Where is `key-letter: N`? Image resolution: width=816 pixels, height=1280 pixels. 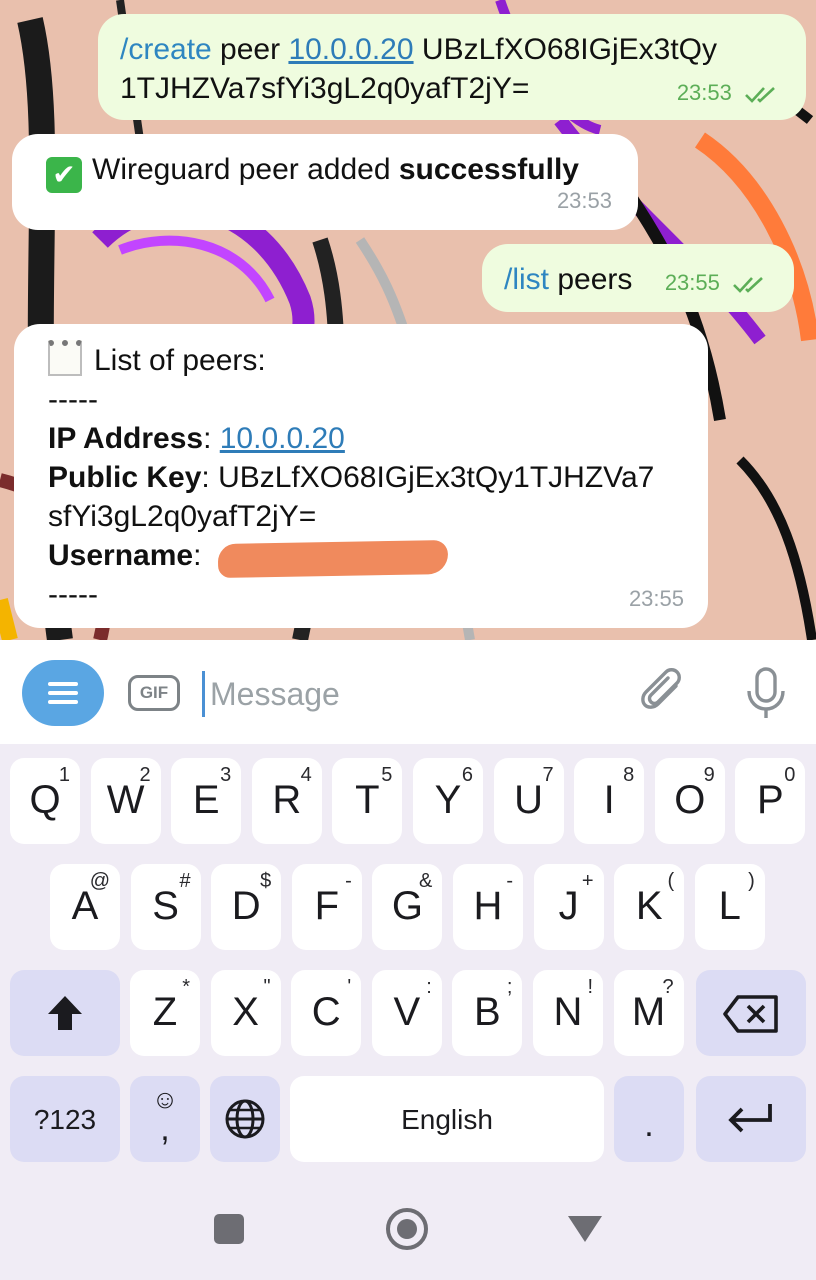
key-letter: N is located at coordinates (568, 1012).